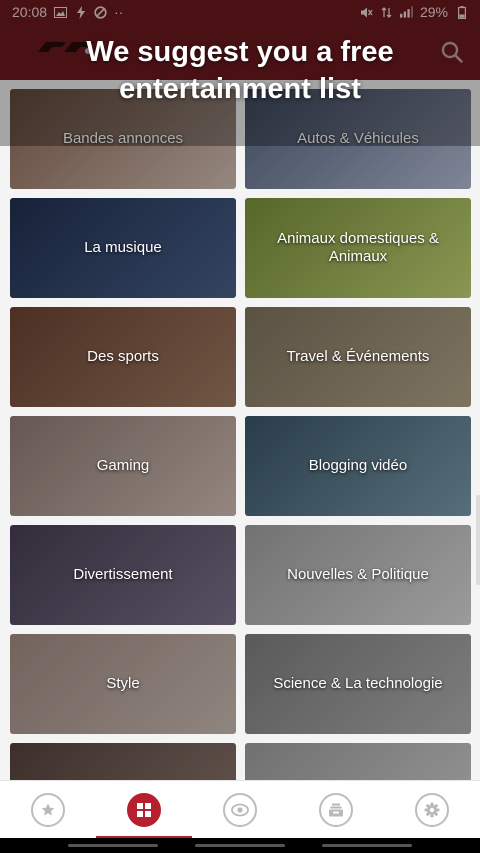  I want to click on system-recents-button, so click(113, 845).